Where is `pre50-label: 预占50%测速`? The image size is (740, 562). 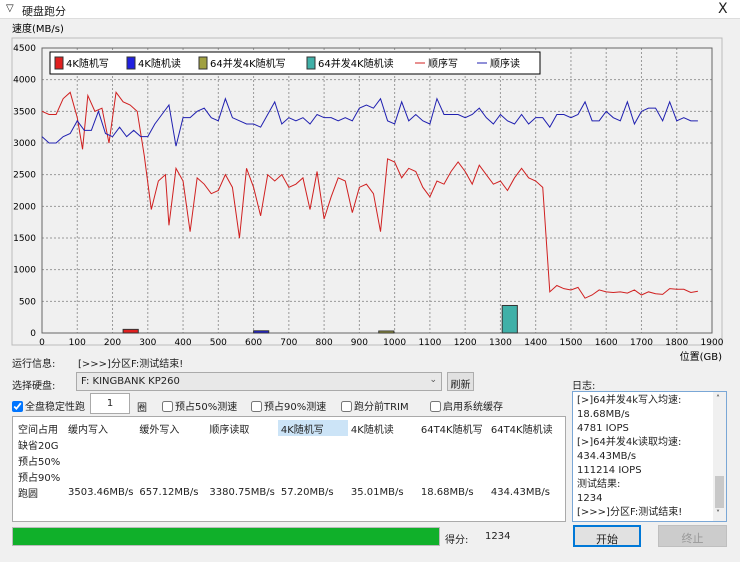
pre50-label: 预占50%测速 is located at coordinates (206, 407).